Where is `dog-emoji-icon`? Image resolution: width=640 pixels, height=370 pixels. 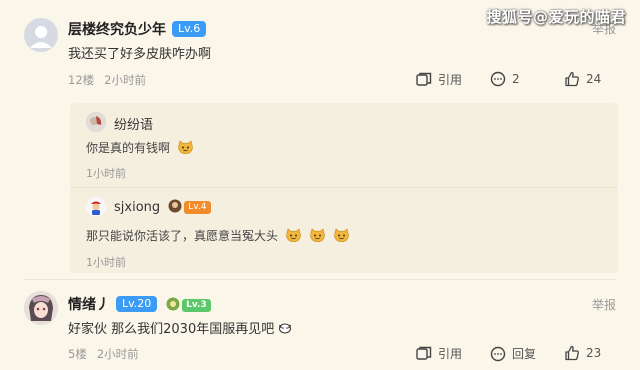
dog-emoji-icon is located at coordinates (285, 328).